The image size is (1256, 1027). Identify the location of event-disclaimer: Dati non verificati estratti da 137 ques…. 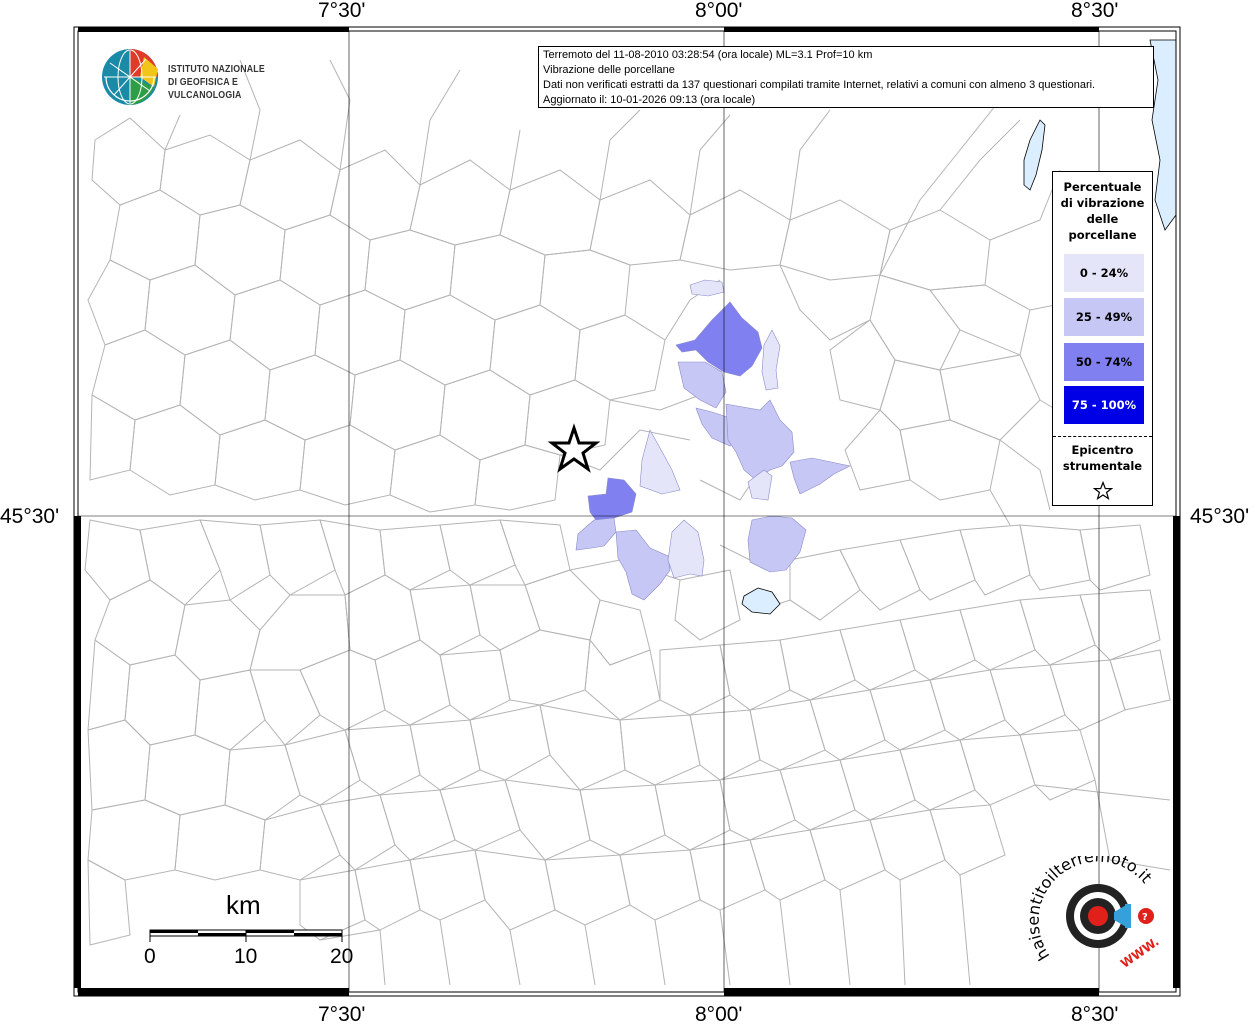
(819, 85).